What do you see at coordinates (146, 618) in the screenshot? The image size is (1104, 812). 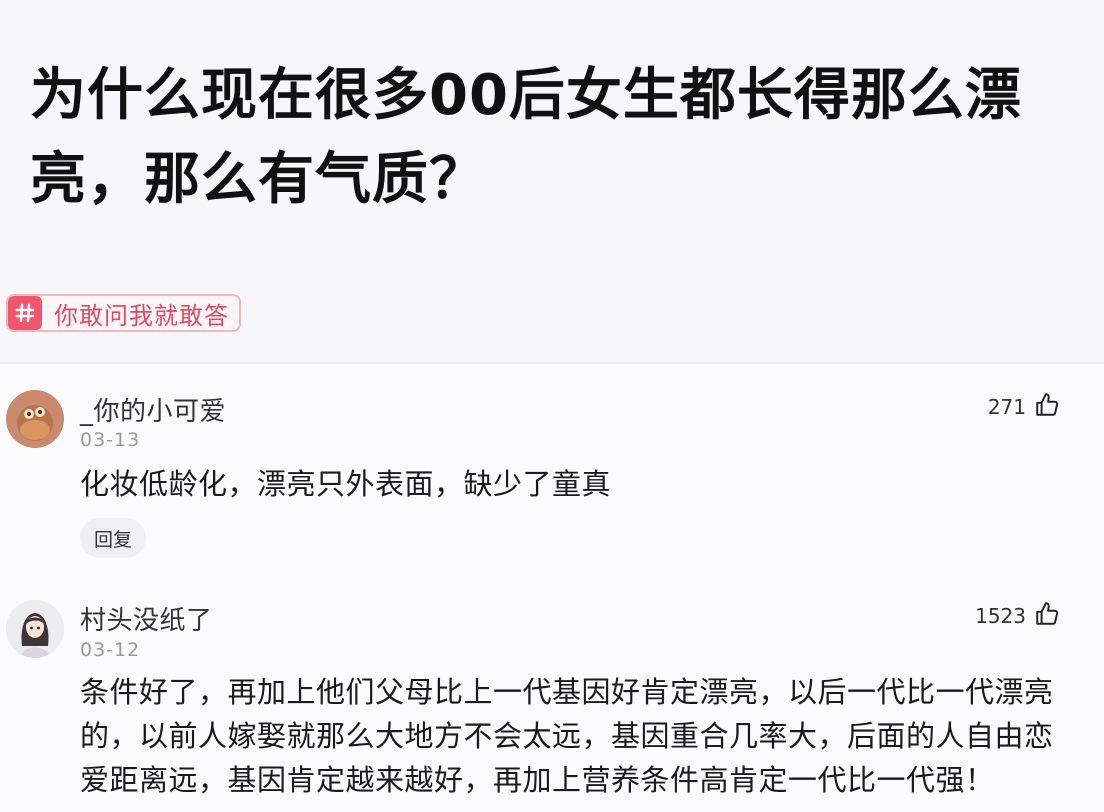 I see `comment-username: 村头没纸了` at bounding box center [146, 618].